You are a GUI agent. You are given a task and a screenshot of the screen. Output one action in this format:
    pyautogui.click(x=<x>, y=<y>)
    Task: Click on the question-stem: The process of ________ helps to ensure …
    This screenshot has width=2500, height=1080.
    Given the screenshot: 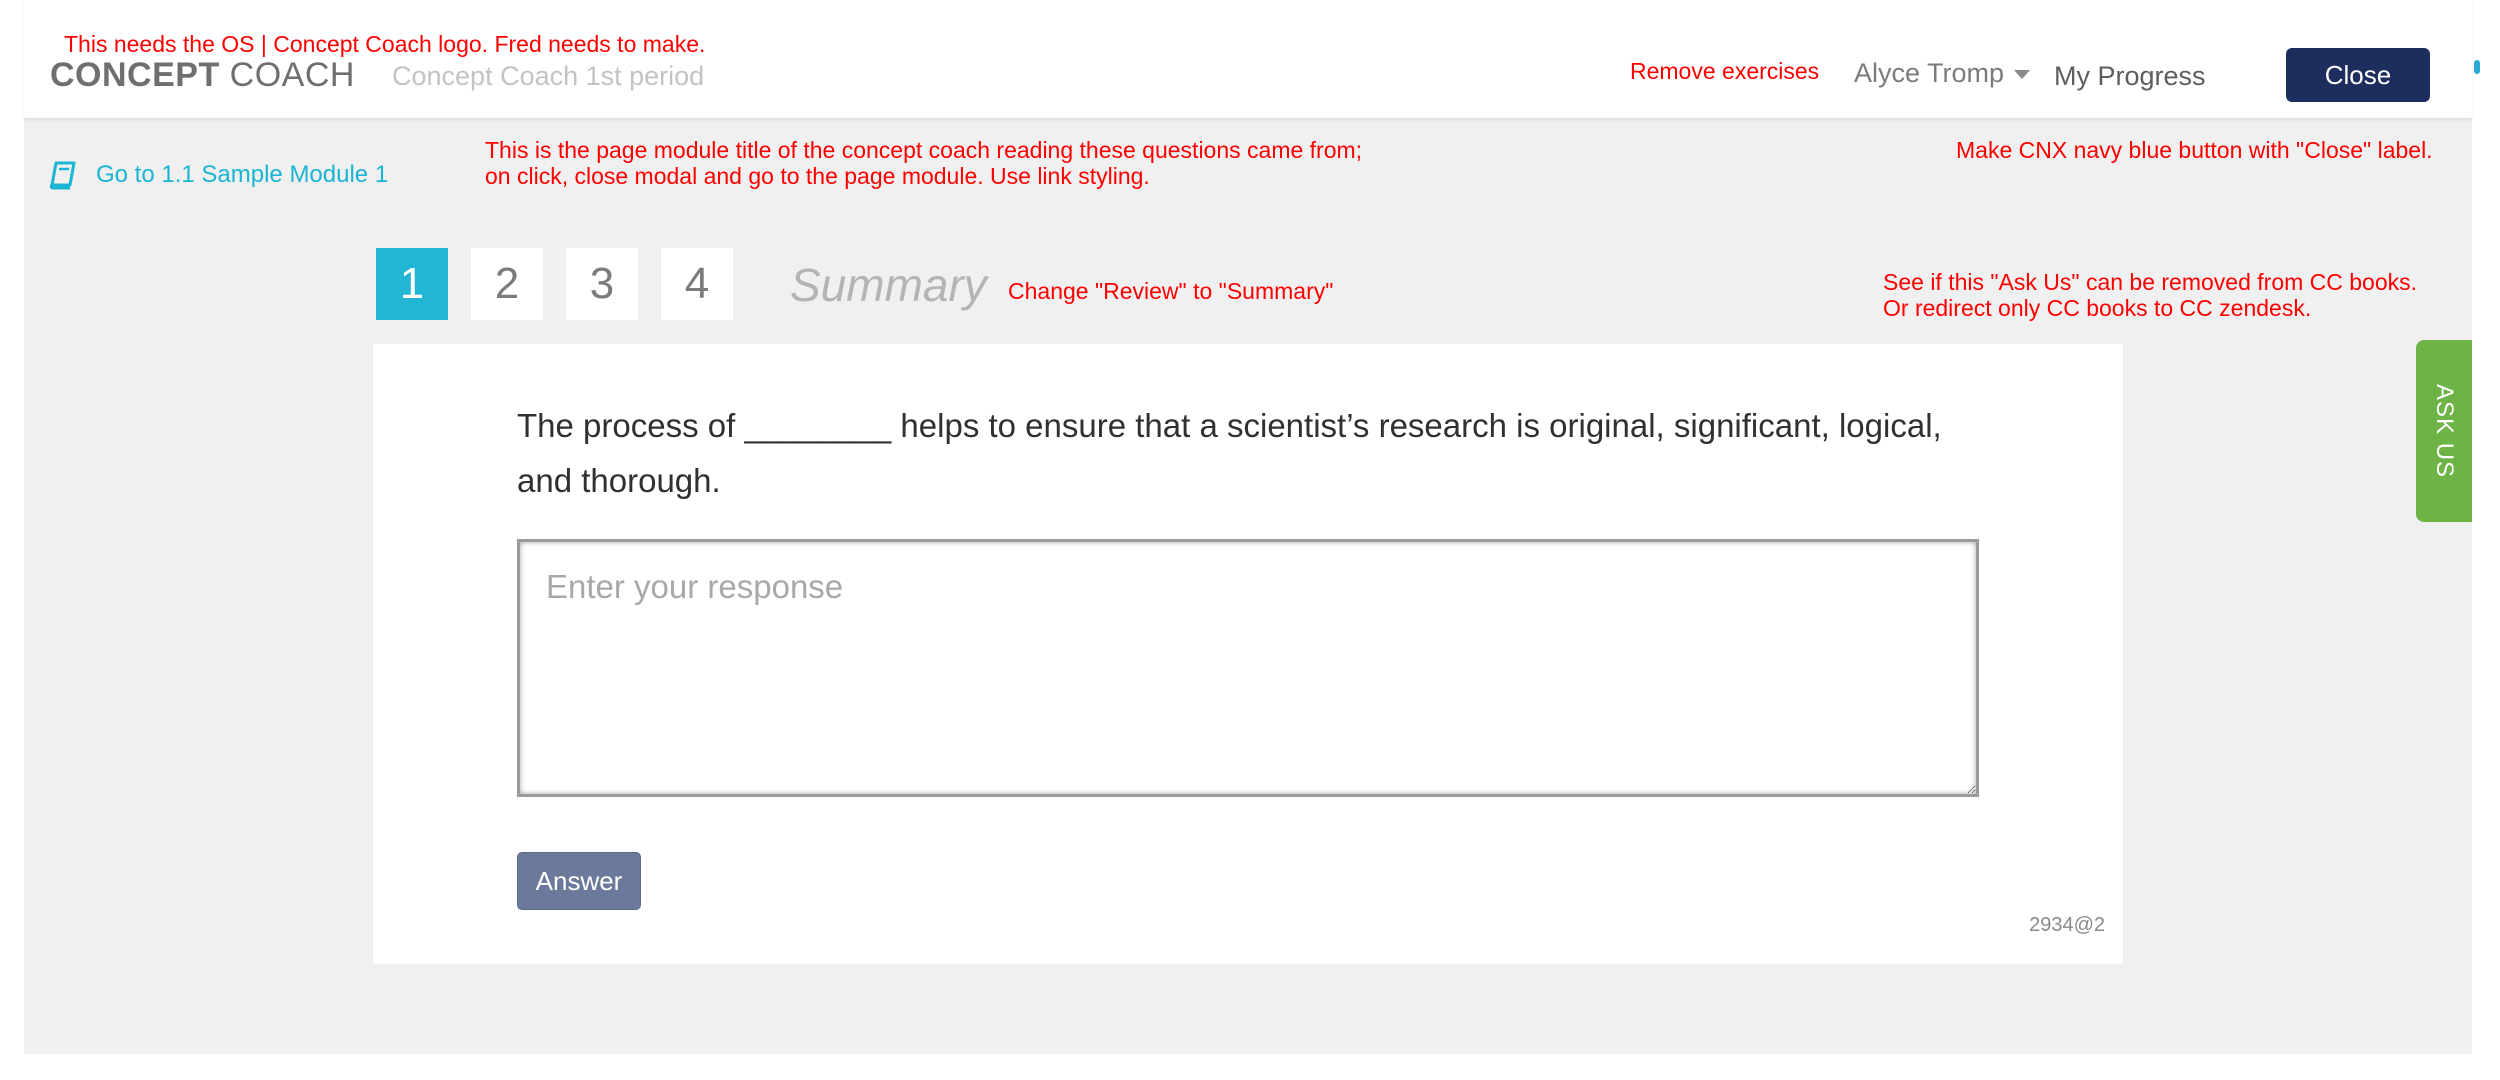 What is the action you would take?
    pyautogui.click(x=1229, y=453)
    